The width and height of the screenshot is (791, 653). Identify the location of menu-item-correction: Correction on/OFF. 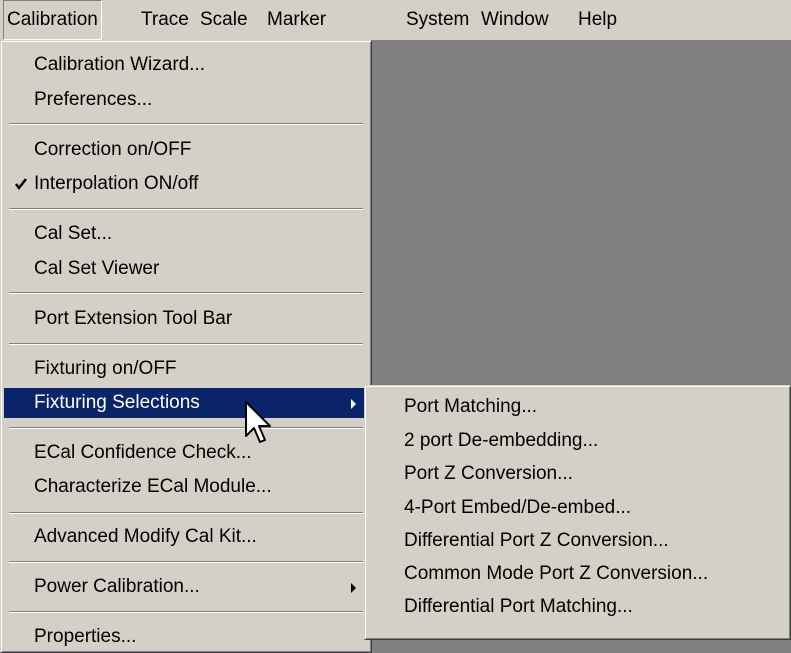
(186, 150).